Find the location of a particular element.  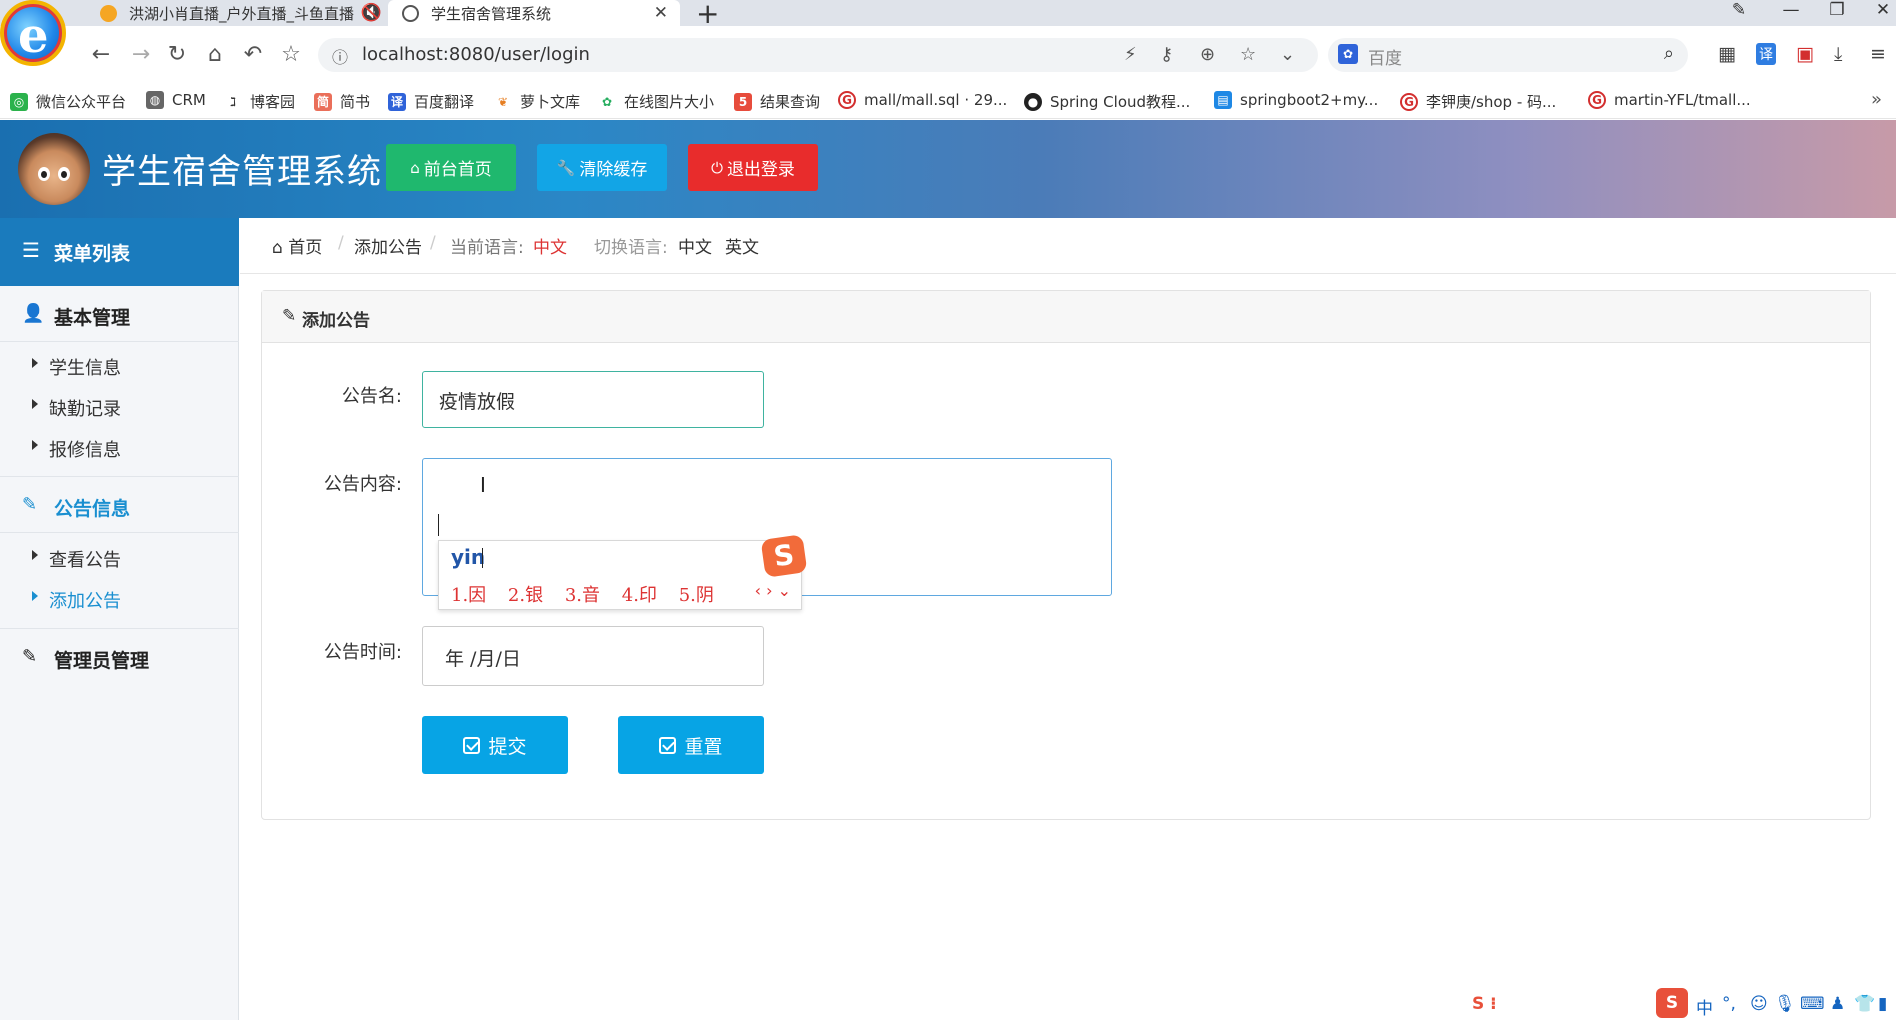

back-icon: ← is located at coordinates (101, 54).